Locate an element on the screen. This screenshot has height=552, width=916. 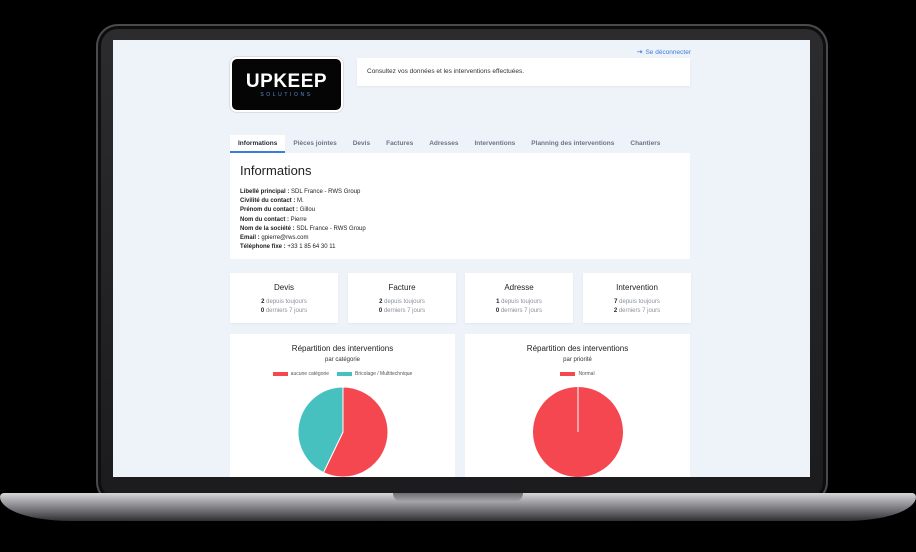
logout-icon: ⇥ is located at coordinates (639, 52).